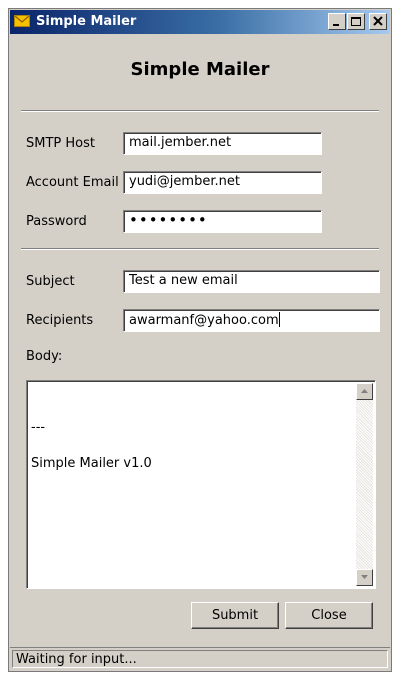 The width and height of the screenshot is (404, 683). I want to click on body-content: --- Simple Mailer v1.0, so click(91, 446).